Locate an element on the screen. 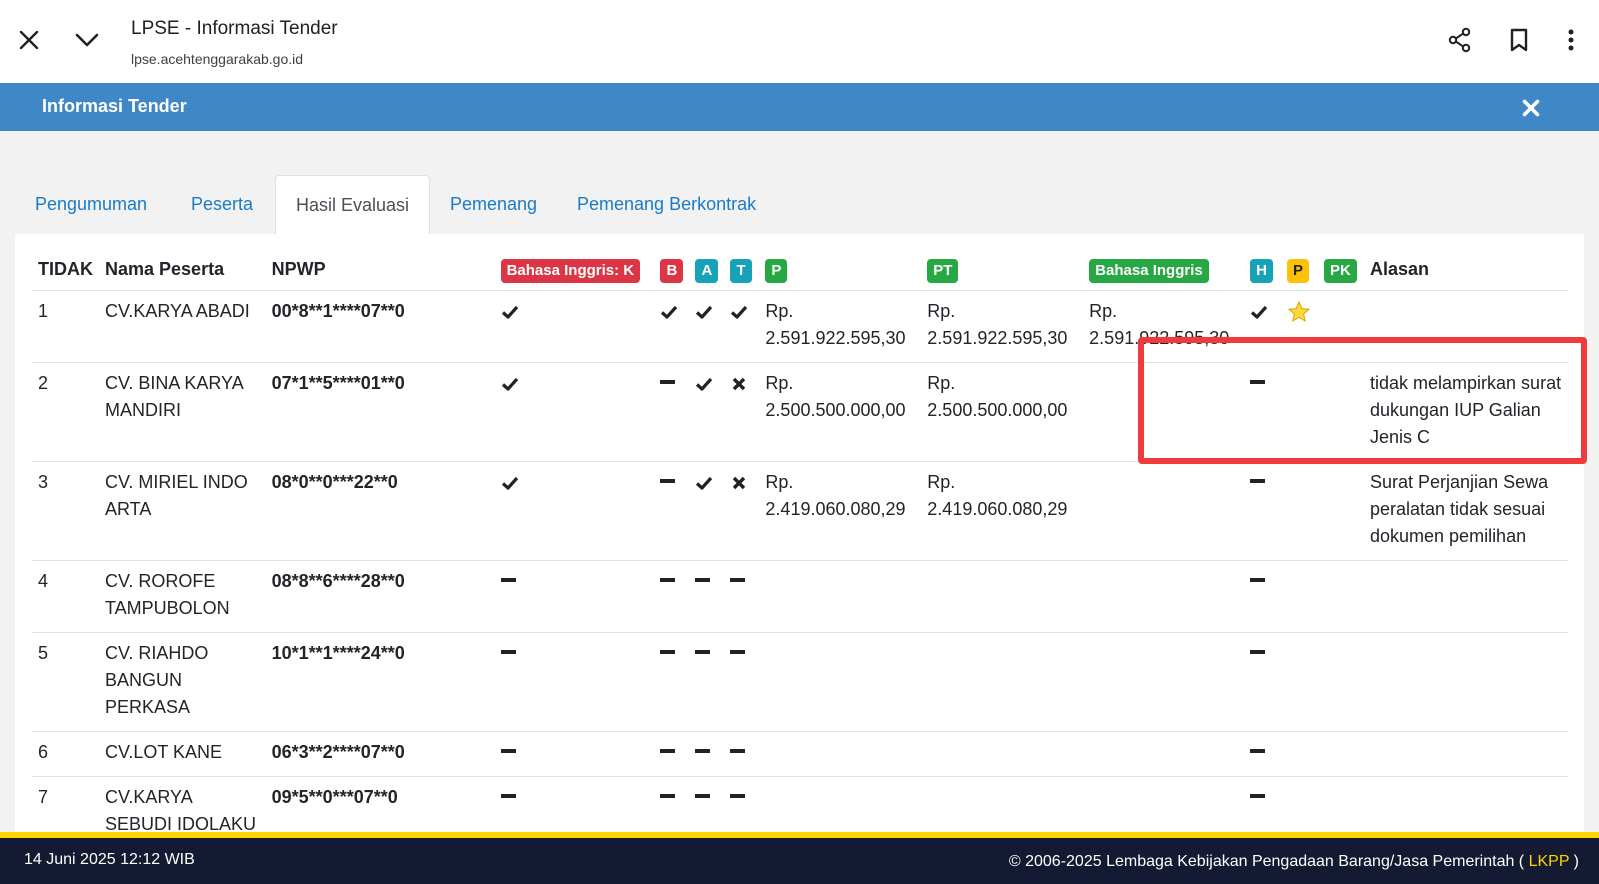 This screenshot has height=884, width=1599. participant-npwp: 10*1**1****24**0 is located at coordinates (380, 682).